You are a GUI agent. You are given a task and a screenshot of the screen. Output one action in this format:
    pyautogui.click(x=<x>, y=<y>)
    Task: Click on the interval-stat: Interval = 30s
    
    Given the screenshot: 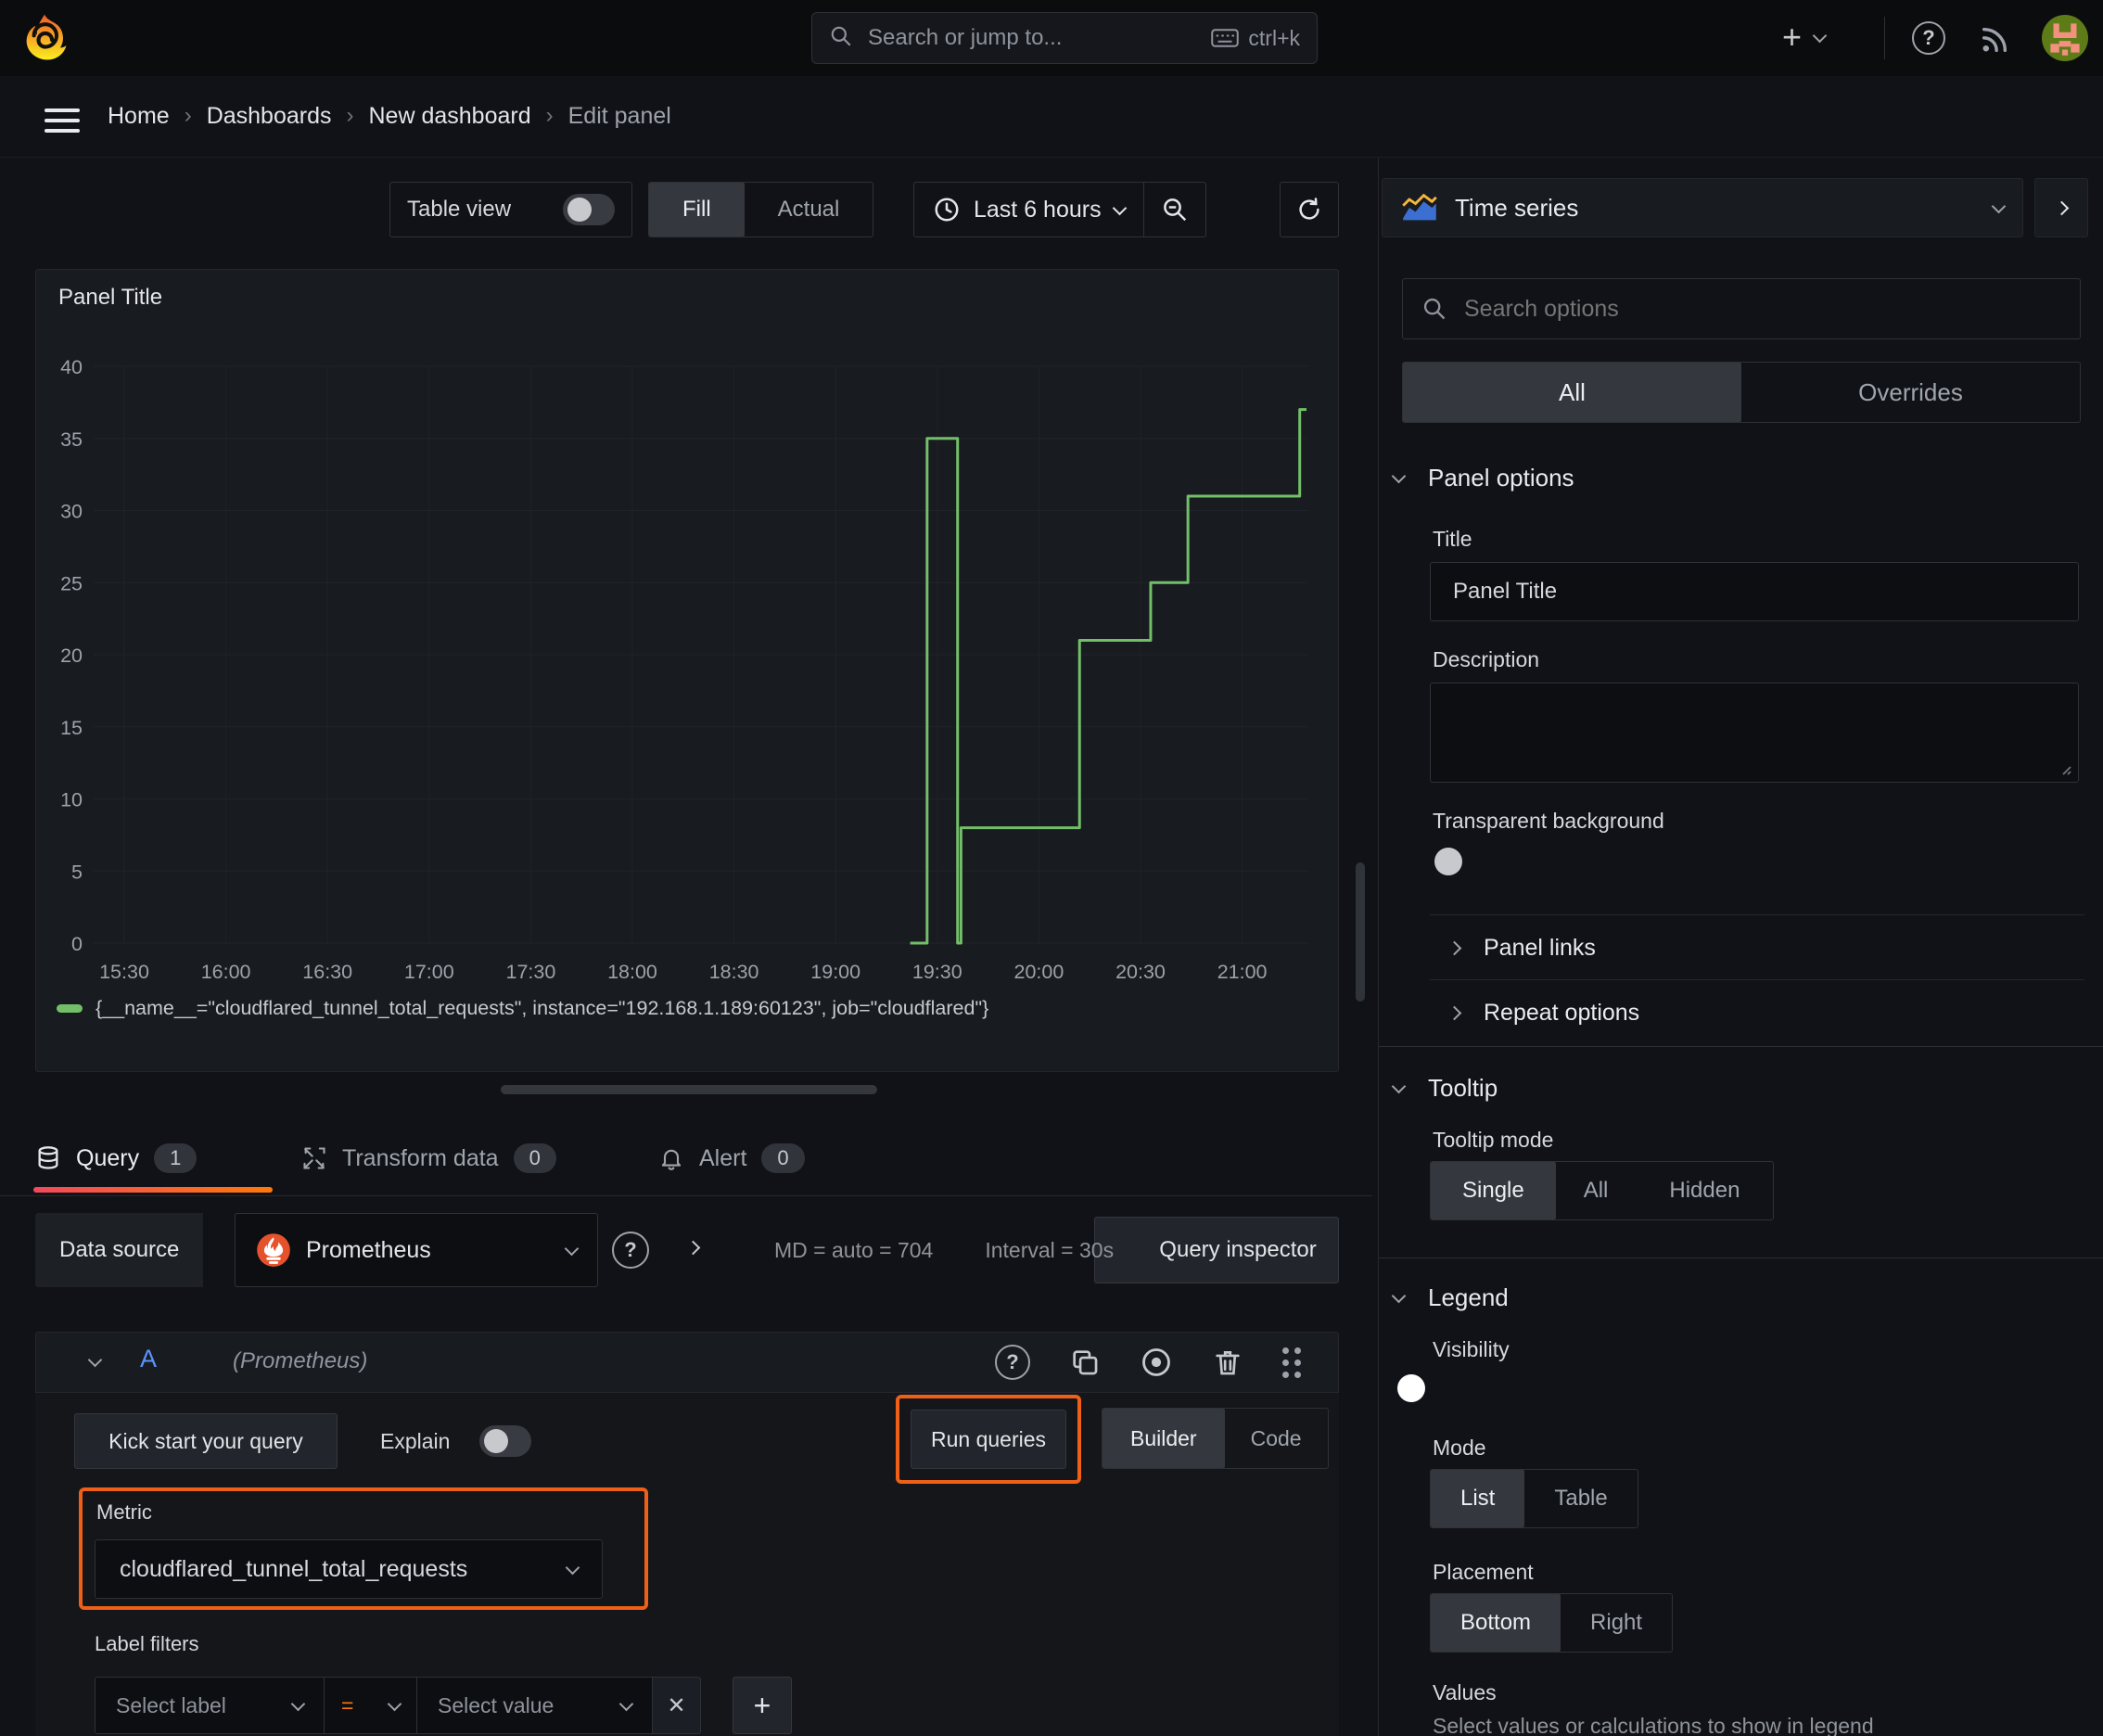 What is the action you would take?
    pyautogui.click(x=1050, y=1250)
    